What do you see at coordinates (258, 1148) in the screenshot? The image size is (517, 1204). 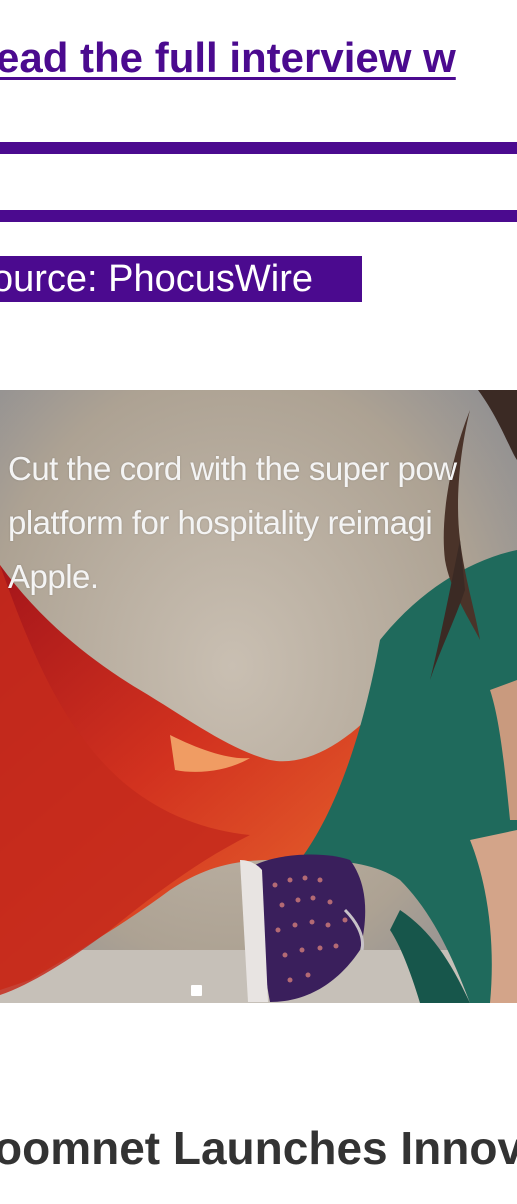 I see `article-headline: oomnet Launches Innov` at bounding box center [258, 1148].